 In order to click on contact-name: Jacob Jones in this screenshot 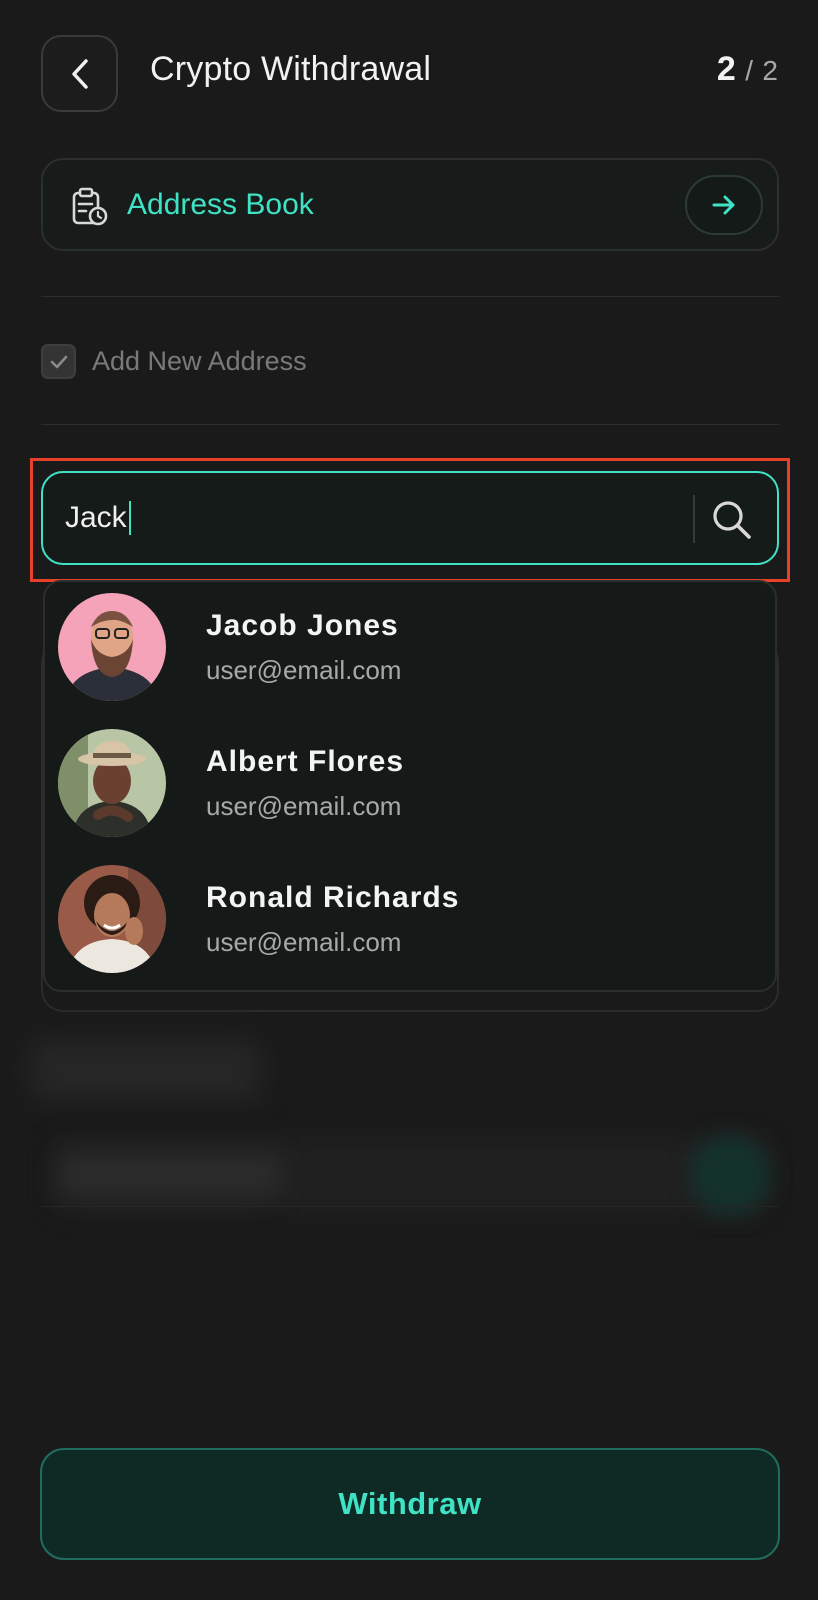, I will do `click(302, 625)`.